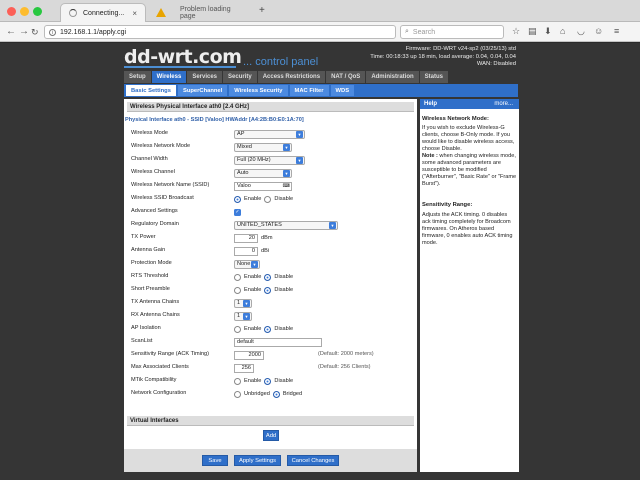 The height and width of the screenshot is (480, 640). What do you see at coordinates (240, 77) in the screenshot?
I see `tab-security: Security` at bounding box center [240, 77].